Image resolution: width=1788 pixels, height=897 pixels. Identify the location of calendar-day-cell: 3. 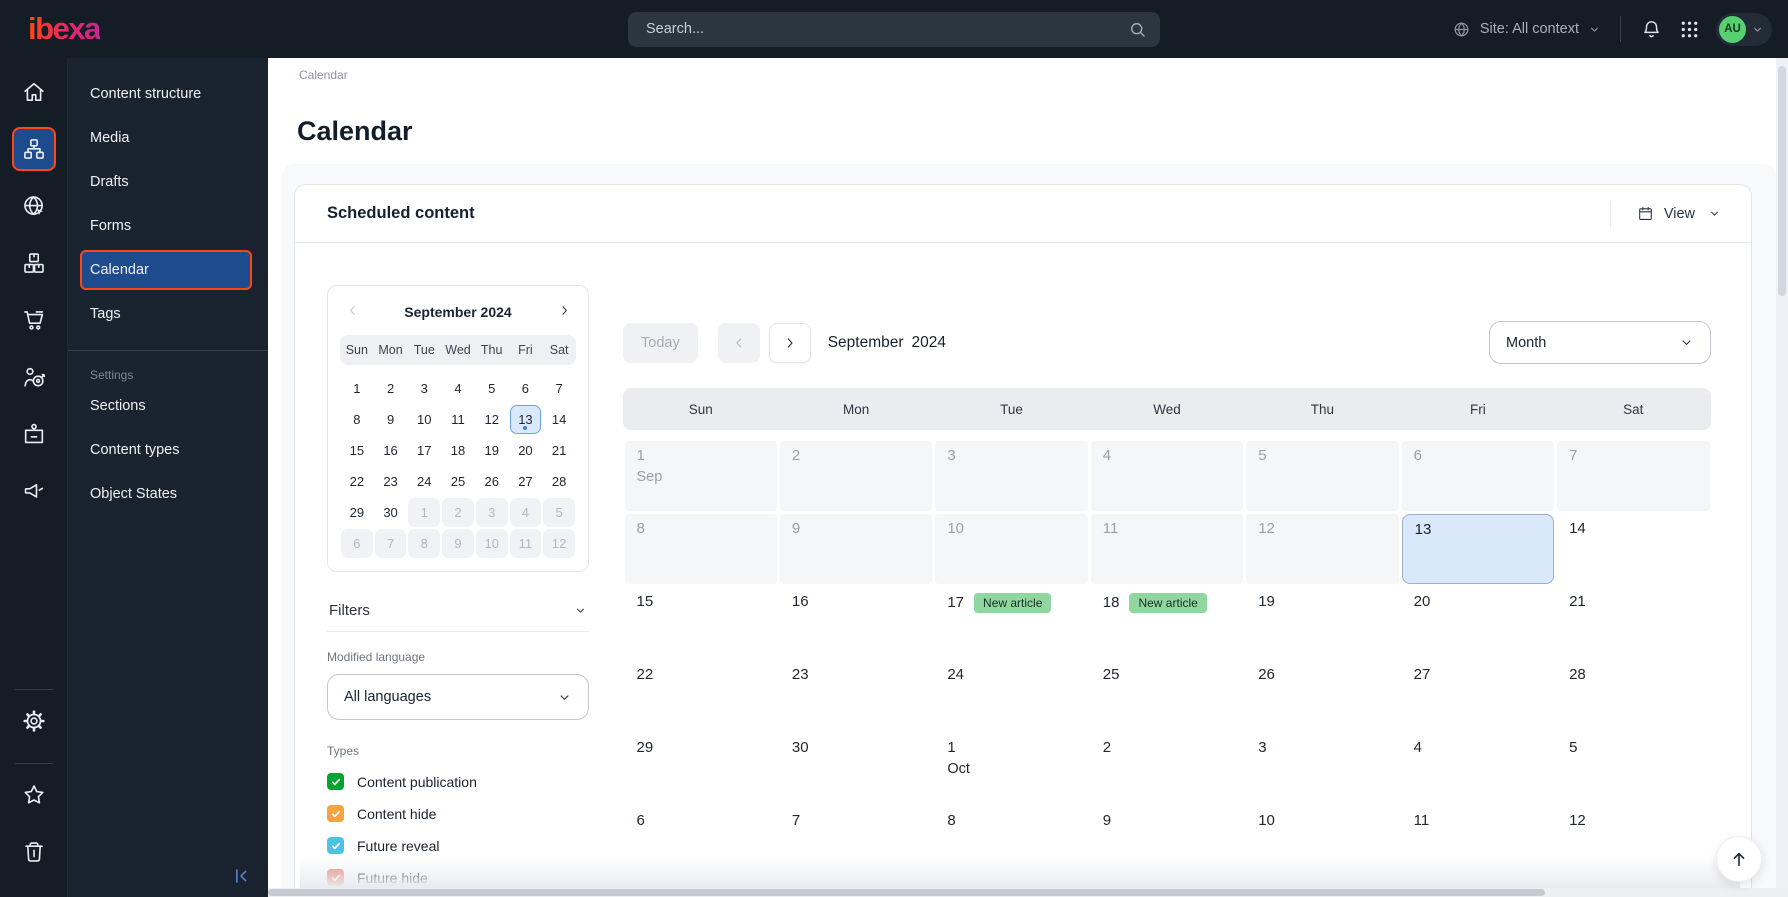
(1011, 475).